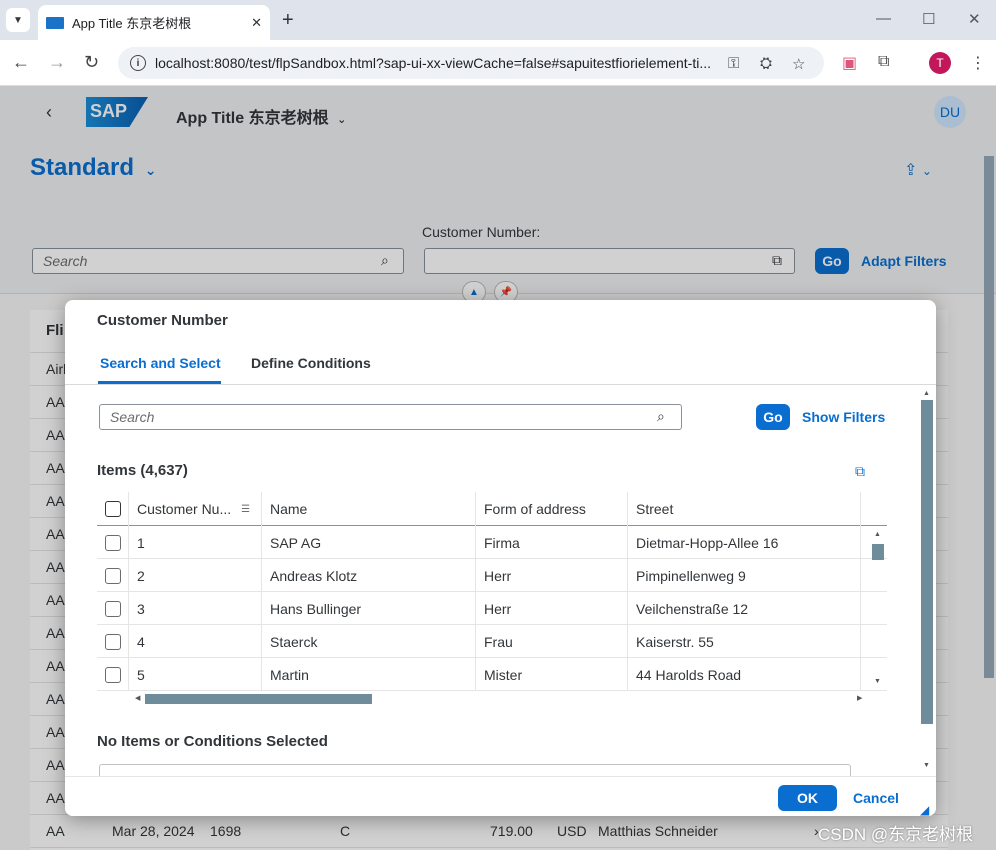 Image resolution: width=996 pixels, height=850 pixels. I want to click on scroll-down-icon: ▼, so click(877, 681).